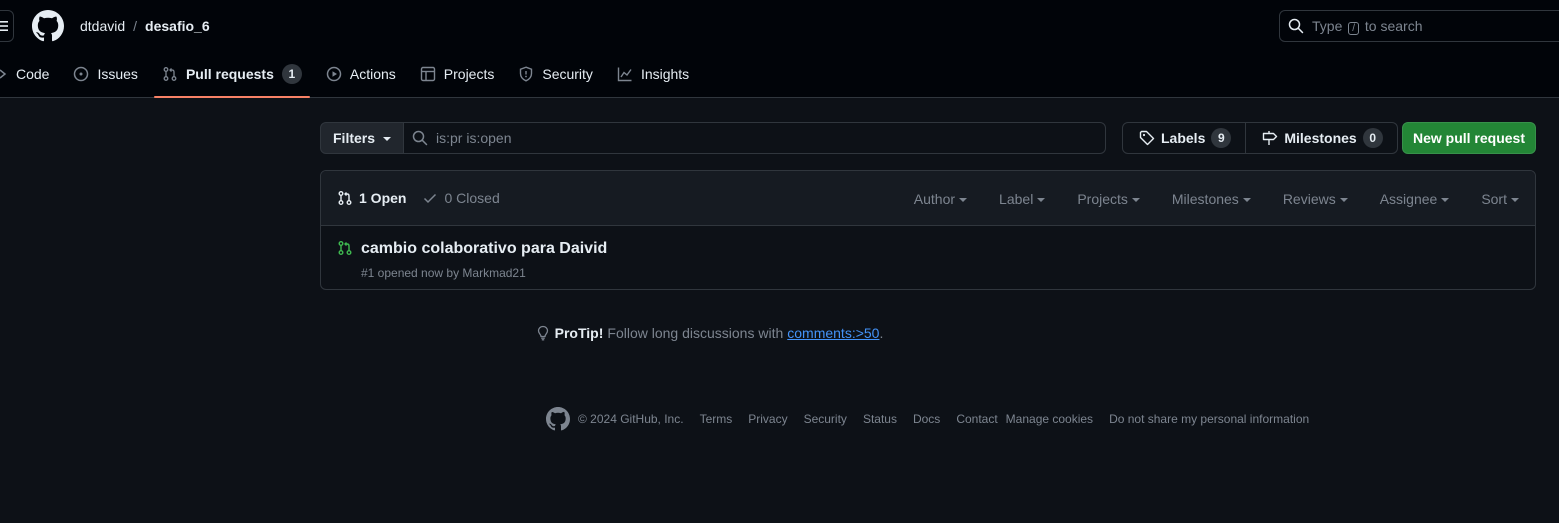  What do you see at coordinates (880, 419) in the screenshot?
I see `footer-link-status: Status` at bounding box center [880, 419].